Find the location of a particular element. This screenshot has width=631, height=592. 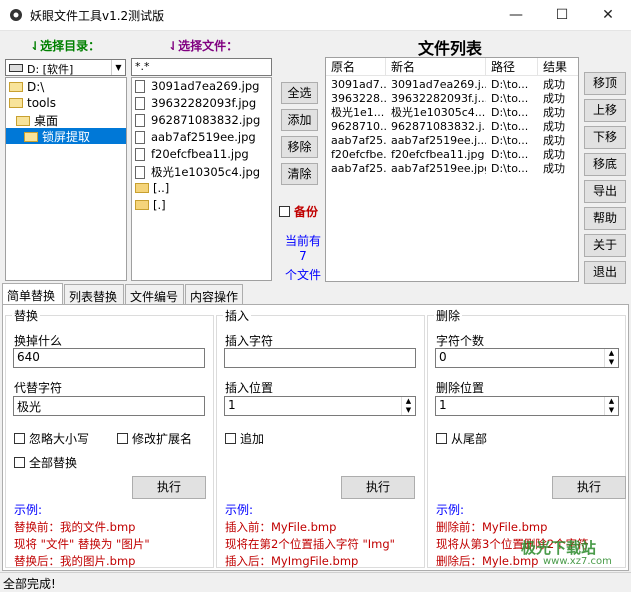

replace-all-checkbox: 全部替换 is located at coordinates (45, 462).